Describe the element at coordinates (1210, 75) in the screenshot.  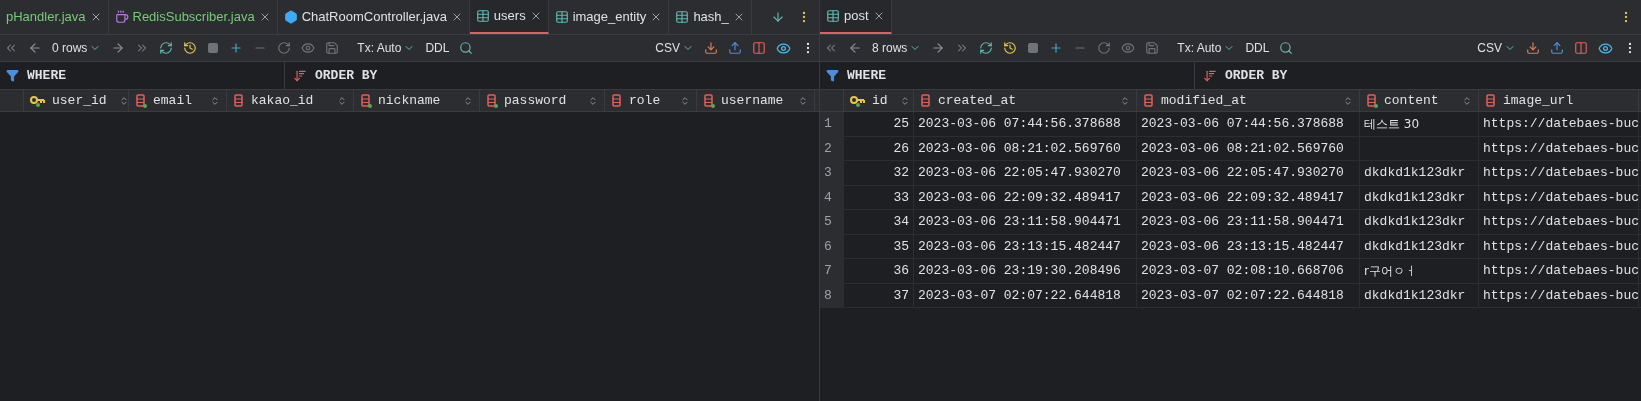
I see `sort-icon` at that location.